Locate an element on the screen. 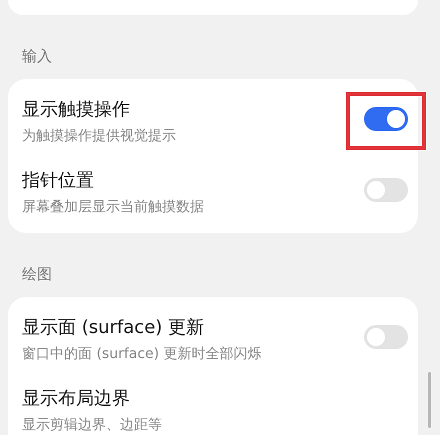 Image resolution: width=440 pixels, height=435 pixels. scrollbar is located at coordinates (429, 400).